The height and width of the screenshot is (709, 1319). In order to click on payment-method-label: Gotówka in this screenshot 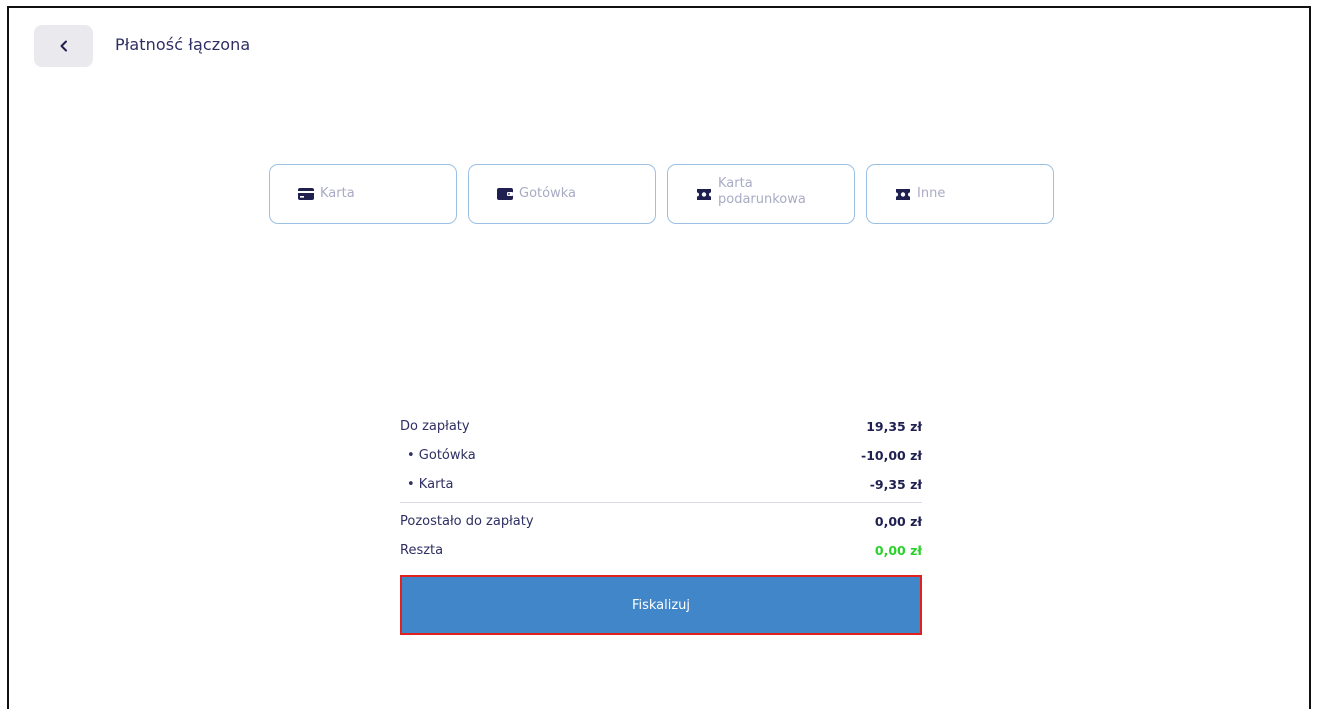, I will do `click(547, 193)`.